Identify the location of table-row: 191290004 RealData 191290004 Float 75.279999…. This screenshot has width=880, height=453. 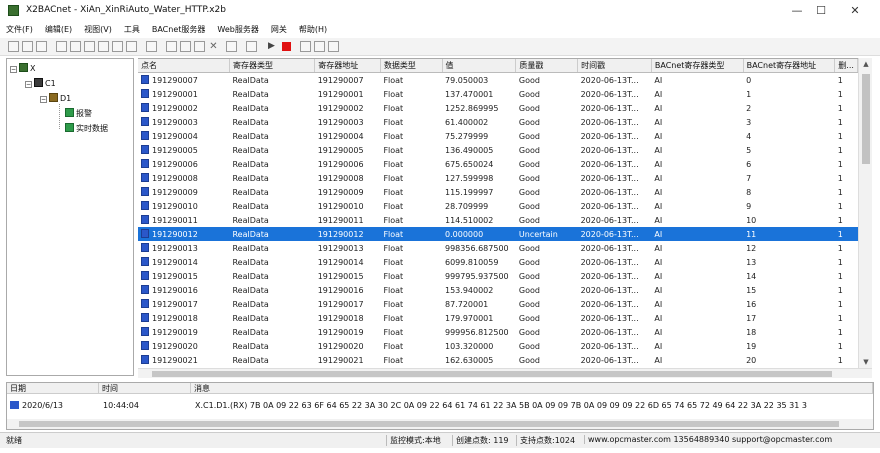
(498, 136).